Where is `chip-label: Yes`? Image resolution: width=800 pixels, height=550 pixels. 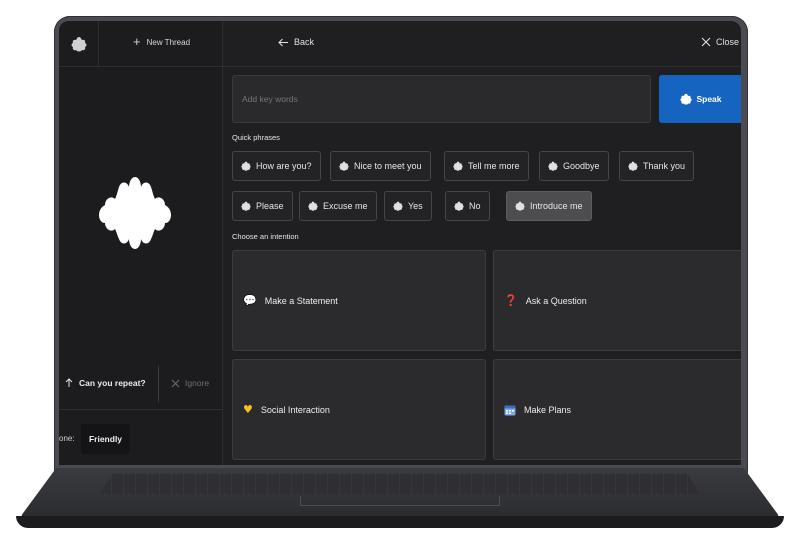
chip-label: Yes is located at coordinates (415, 206).